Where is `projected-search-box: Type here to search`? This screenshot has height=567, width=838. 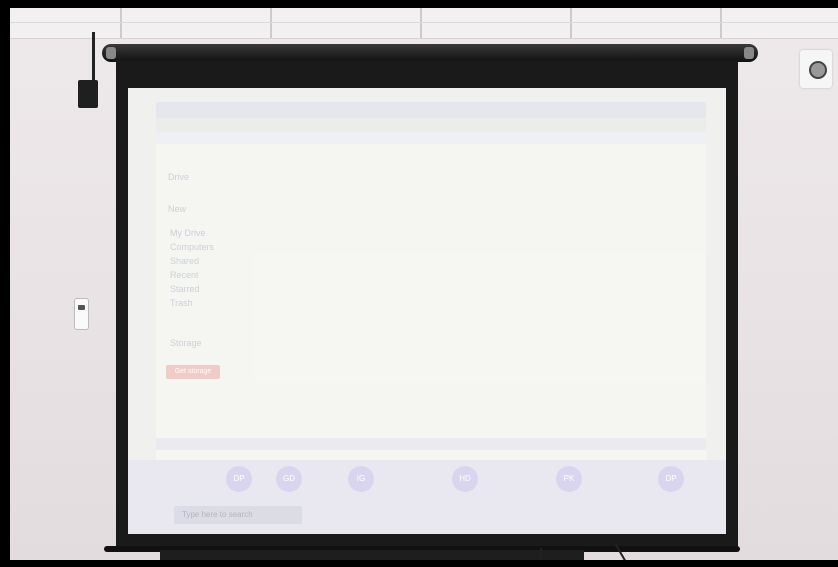 projected-search-box: Type here to search is located at coordinates (238, 515).